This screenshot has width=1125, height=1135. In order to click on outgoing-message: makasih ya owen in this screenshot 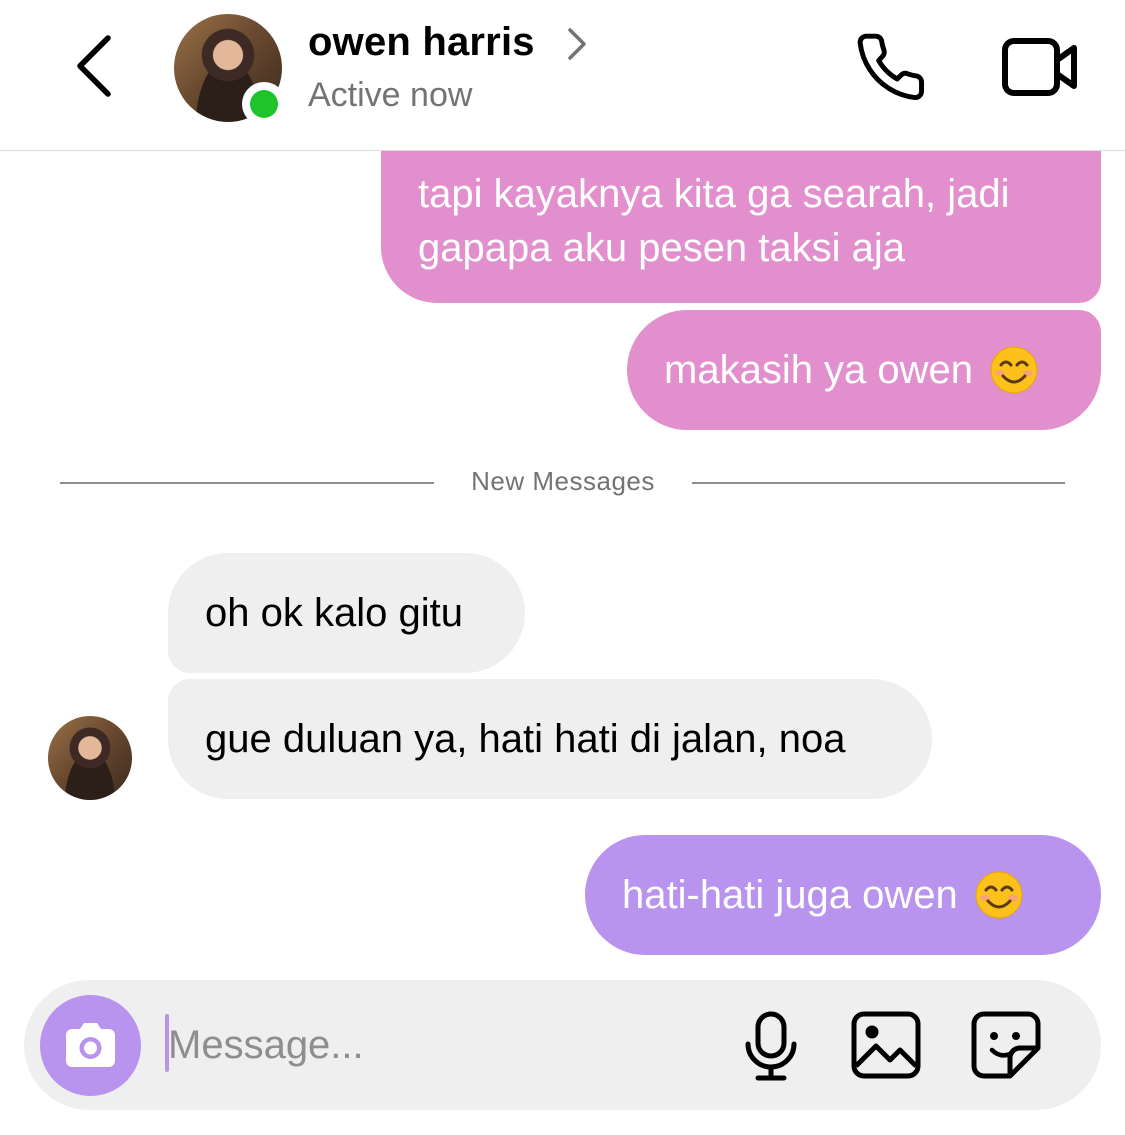, I will do `click(864, 370)`.